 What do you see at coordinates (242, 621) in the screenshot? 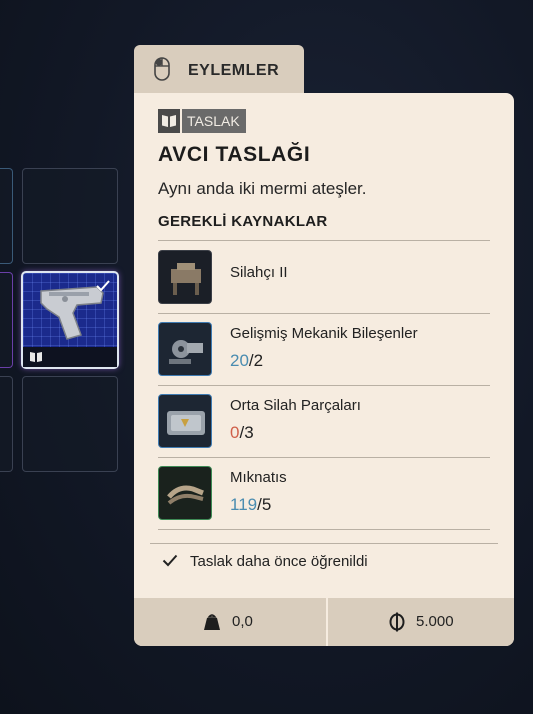
I see `weight-value: 0,0` at bounding box center [242, 621].